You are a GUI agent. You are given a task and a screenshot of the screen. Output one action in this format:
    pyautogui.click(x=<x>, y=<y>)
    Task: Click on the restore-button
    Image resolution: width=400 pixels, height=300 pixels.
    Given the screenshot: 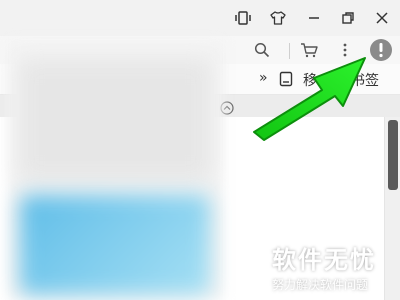 What is the action you would take?
    pyautogui.click(x=348, y=18)
    